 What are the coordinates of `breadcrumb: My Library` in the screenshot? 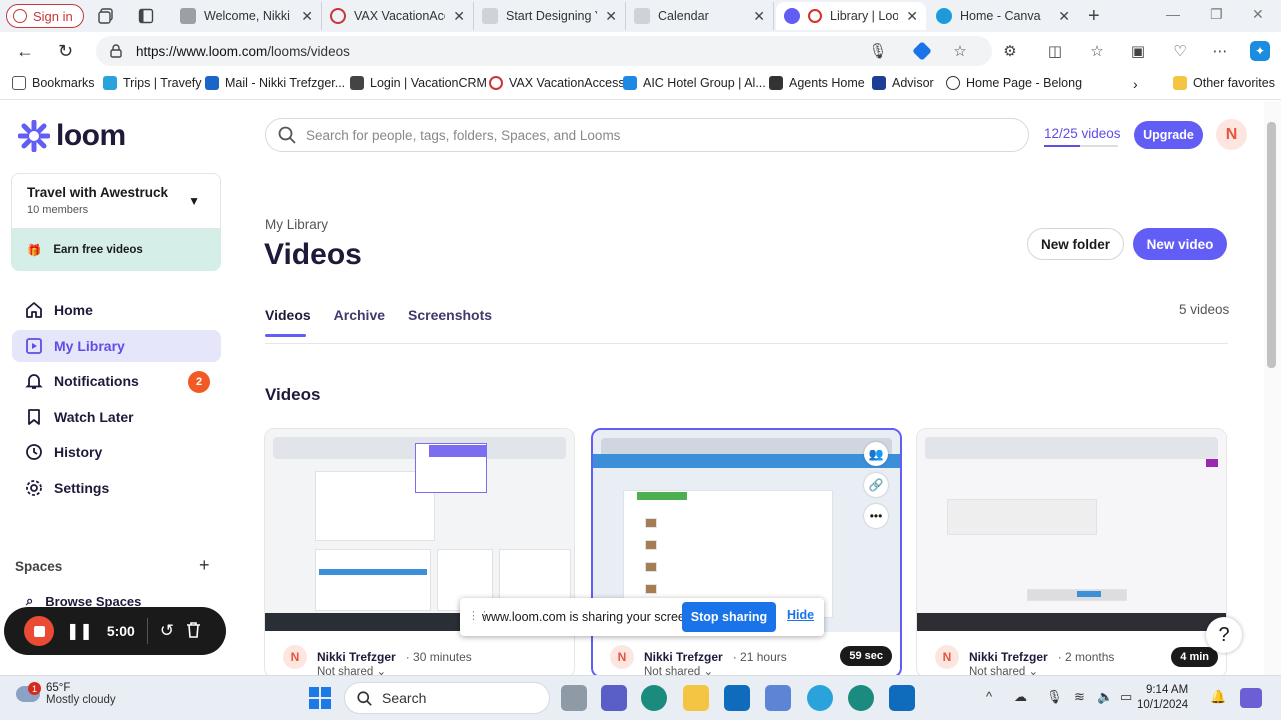 It's located at (296, 224).